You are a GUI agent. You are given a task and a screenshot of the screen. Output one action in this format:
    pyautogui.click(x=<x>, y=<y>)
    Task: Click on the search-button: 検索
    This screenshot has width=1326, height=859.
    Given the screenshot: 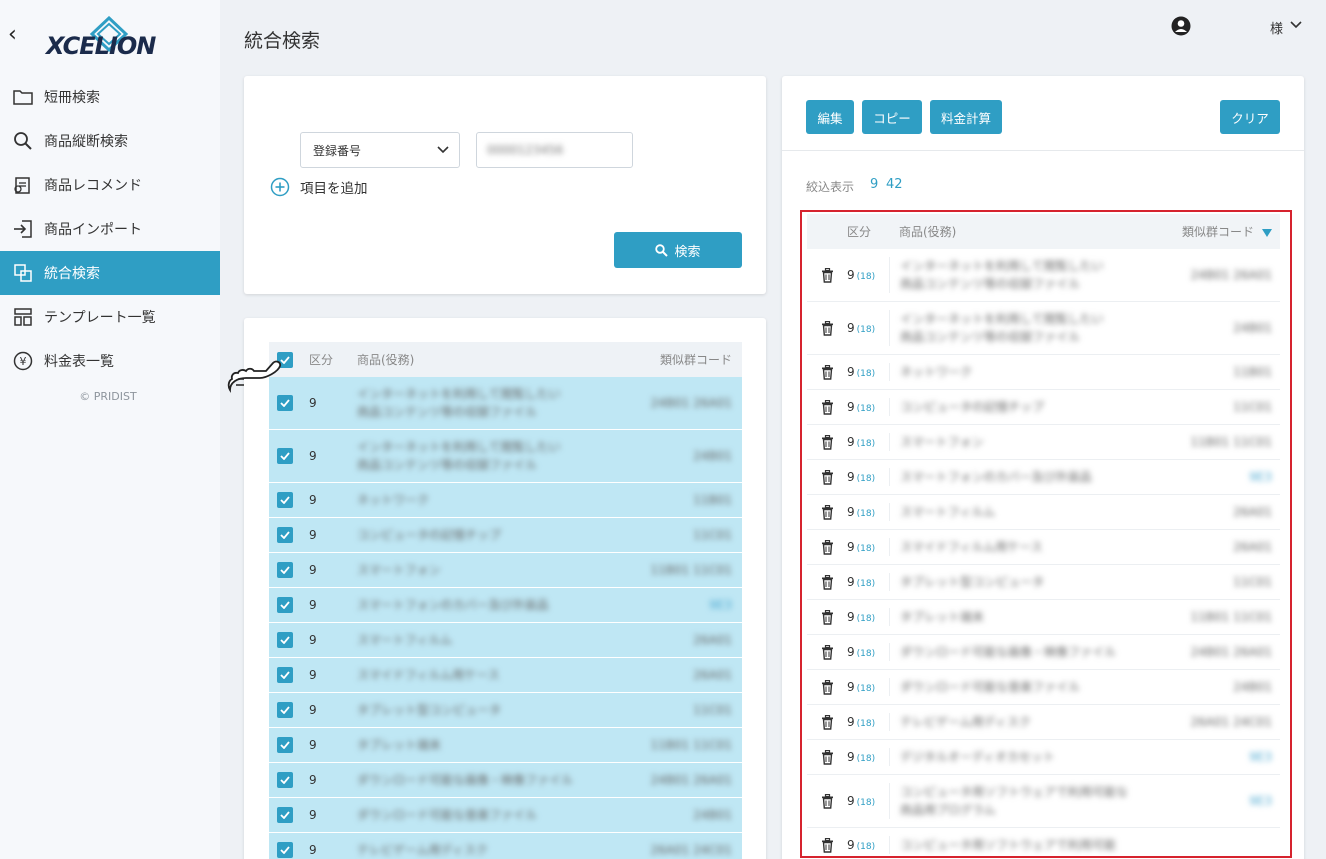 What is the action you would take?
    pyautogui.click(x=678, y=250)
    